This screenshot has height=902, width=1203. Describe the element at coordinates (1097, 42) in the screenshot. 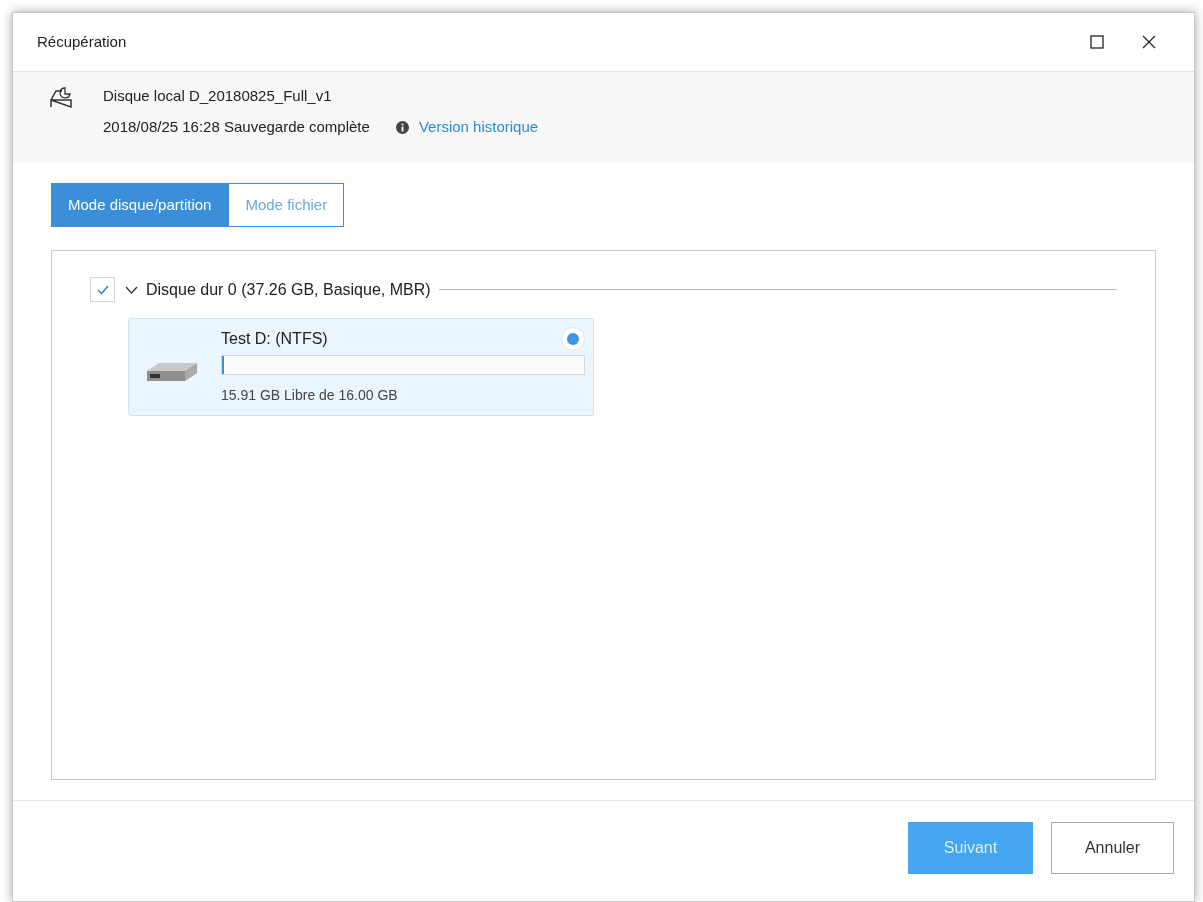

I see `maximize-icon` at that location.